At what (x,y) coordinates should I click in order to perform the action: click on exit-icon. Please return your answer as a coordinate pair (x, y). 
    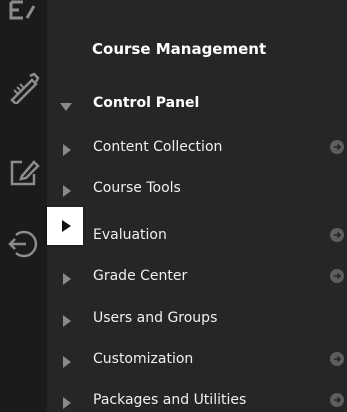
    Looking at the image, I should click on (24, 244).